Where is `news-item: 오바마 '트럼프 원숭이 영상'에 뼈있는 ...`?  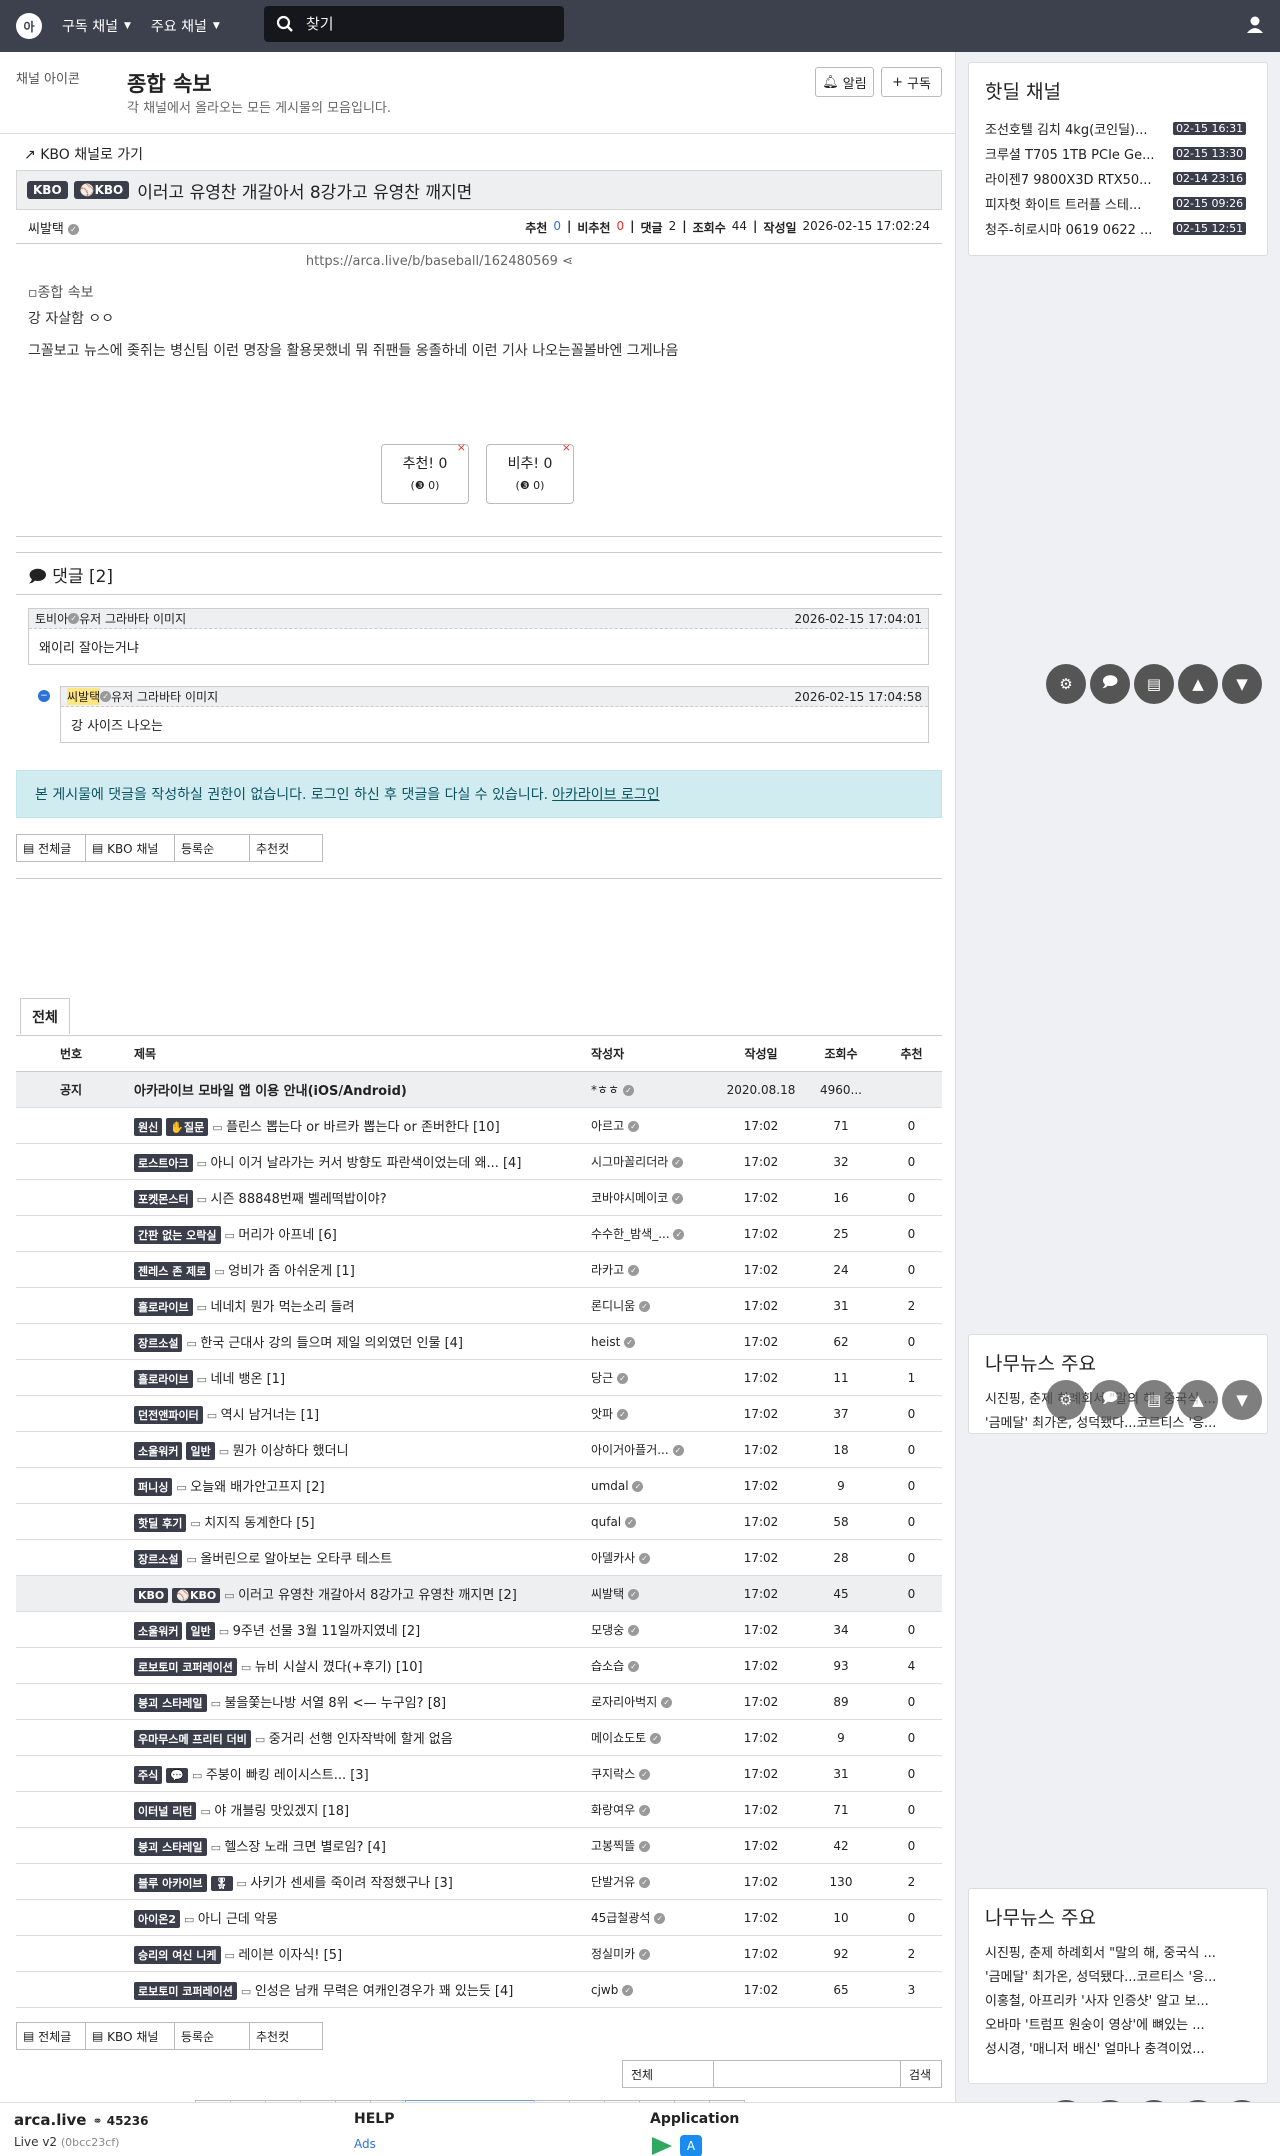
news-item: 오바마 '트럼프 원숭이 영상'에 뼈있는 ... is located at coordinates (1114, 2026).